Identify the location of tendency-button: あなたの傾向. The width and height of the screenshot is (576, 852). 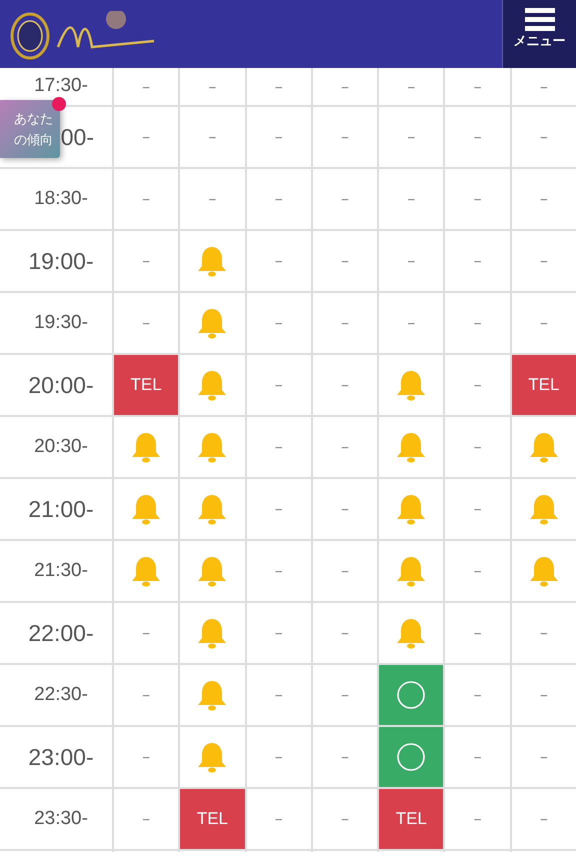
(30, 129).